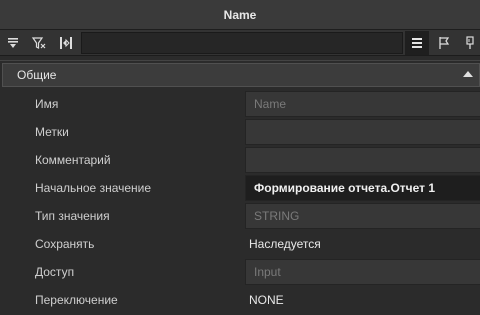 Image resolution: width=480 pixels, height=315 pixels. I want to click on property-row: Метки, so click(240, 132).